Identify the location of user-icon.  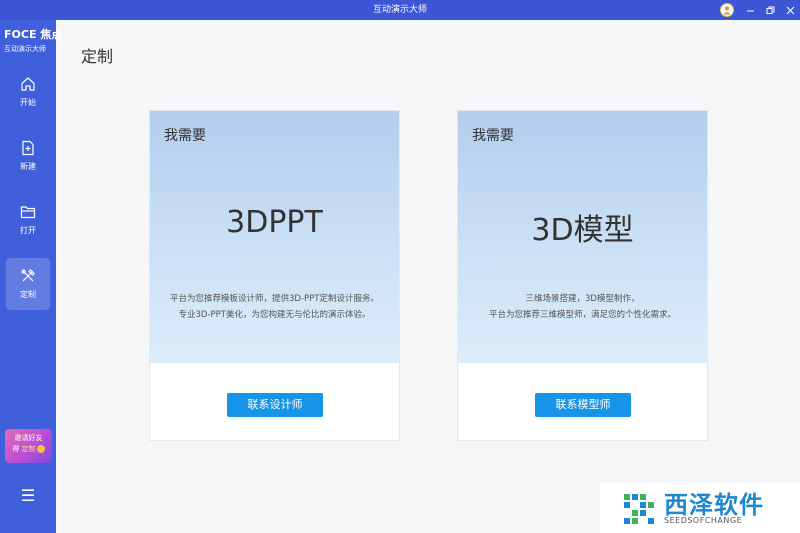
(727, 10).